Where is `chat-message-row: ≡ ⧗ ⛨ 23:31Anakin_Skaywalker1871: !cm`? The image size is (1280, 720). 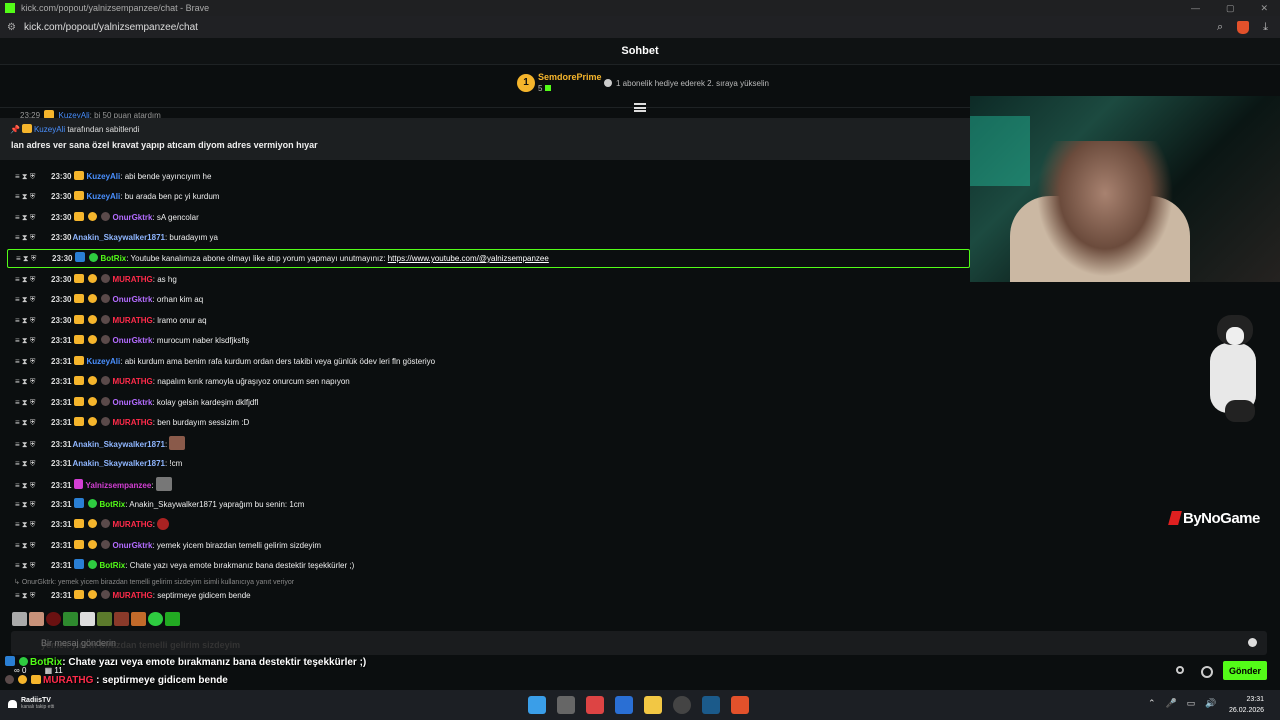
chat-message-row: ≡ ⧗ ⛨ 23:31Anakin_Skaywalker1871: !cm is located at coordinates (98, 464).